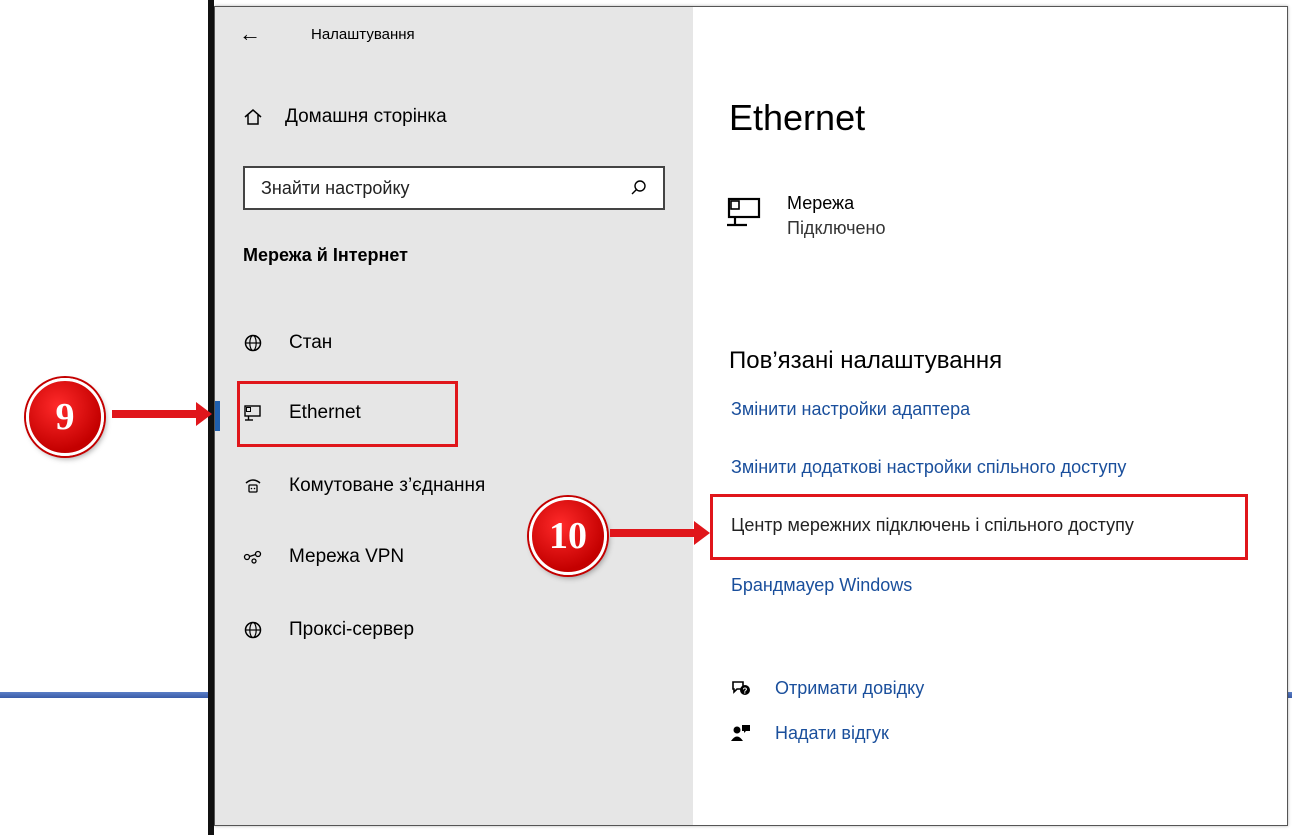  I want to click on help-chat-icon: ?, so click(741, 688).